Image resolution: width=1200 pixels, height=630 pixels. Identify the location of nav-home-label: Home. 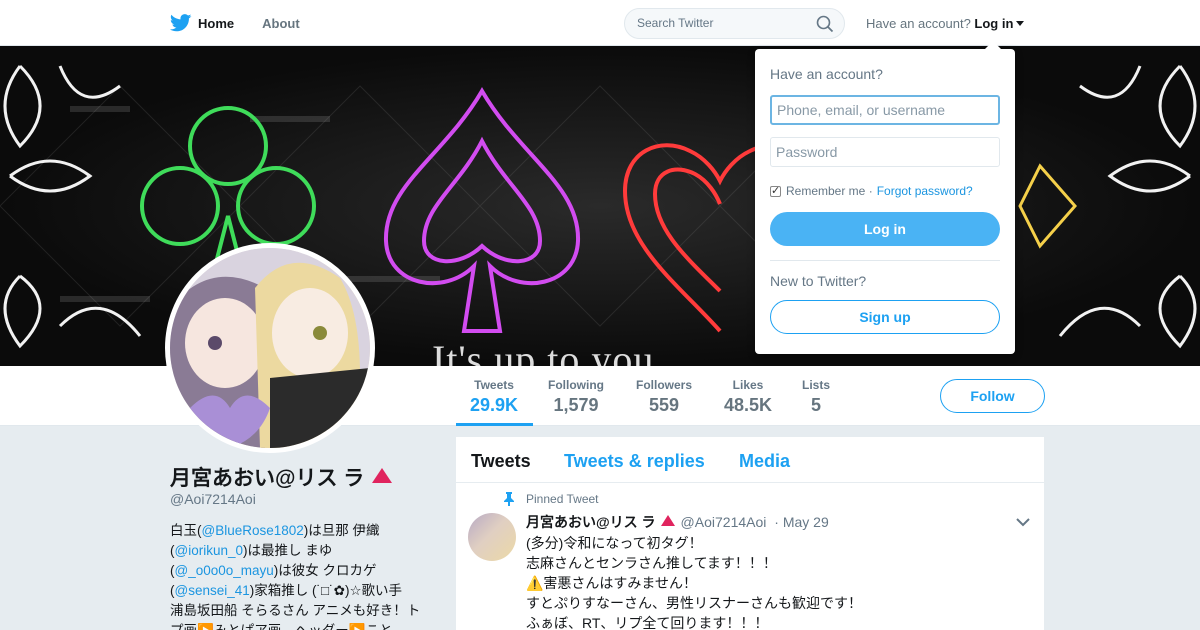
(216, 23).